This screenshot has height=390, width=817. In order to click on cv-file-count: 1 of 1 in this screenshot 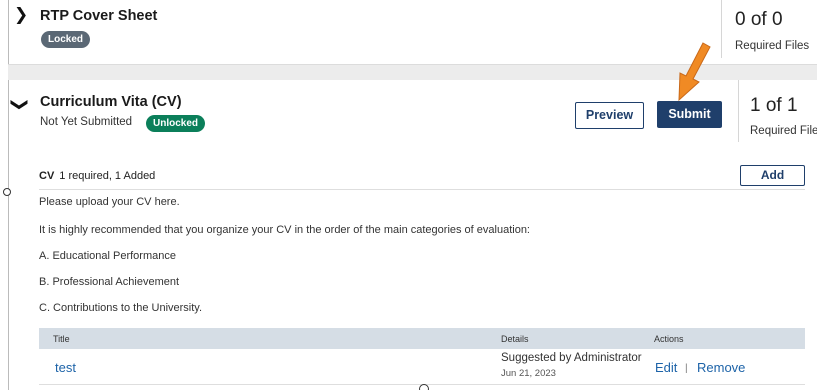, I will do `click(774, 105)`.